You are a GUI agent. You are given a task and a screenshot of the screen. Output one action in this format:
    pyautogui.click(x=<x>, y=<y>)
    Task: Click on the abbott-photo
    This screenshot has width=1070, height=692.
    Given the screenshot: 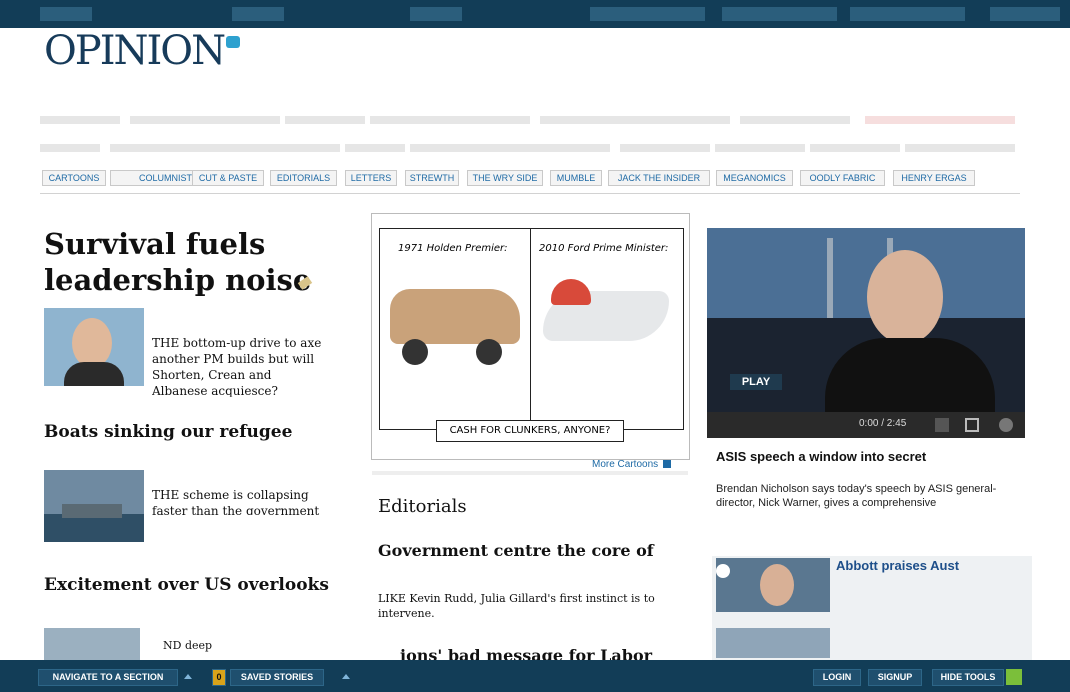 What is the action you would take?
    pyautogui.click(x=773, y=585)
    